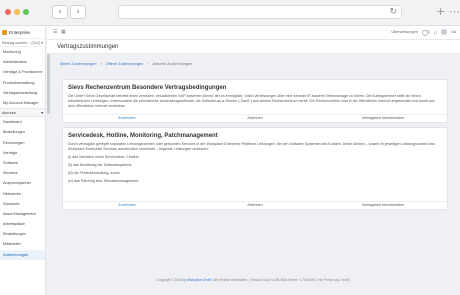 The height and width of the screenshot is (295, 460). What do you see at coordinates (22, 153) in the screenshot?
I see `sidebar-item-vertraege: Verträge` at bounding box center [22, 153].